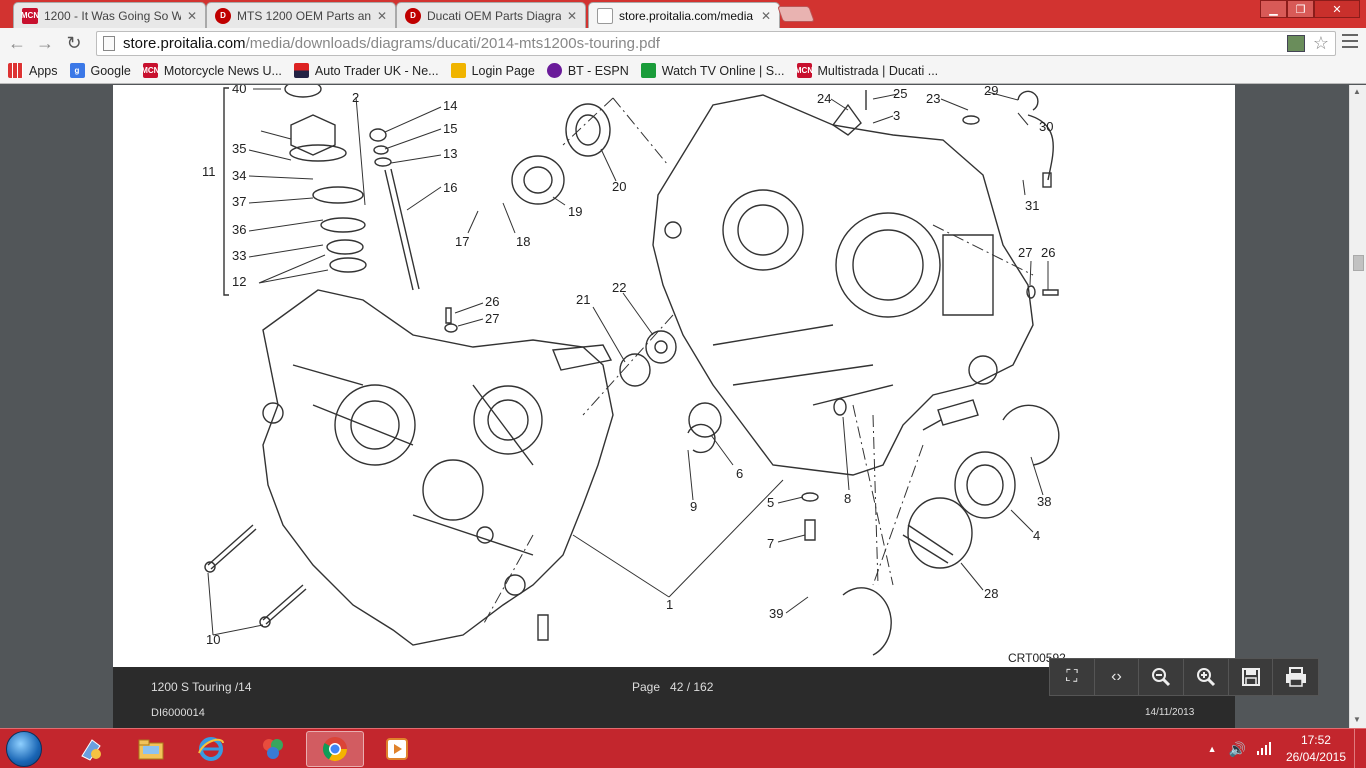 The width and height of the screenshot is (1366, 768). I want to click on url-host: store.proitalia.com, so click(184, 43).